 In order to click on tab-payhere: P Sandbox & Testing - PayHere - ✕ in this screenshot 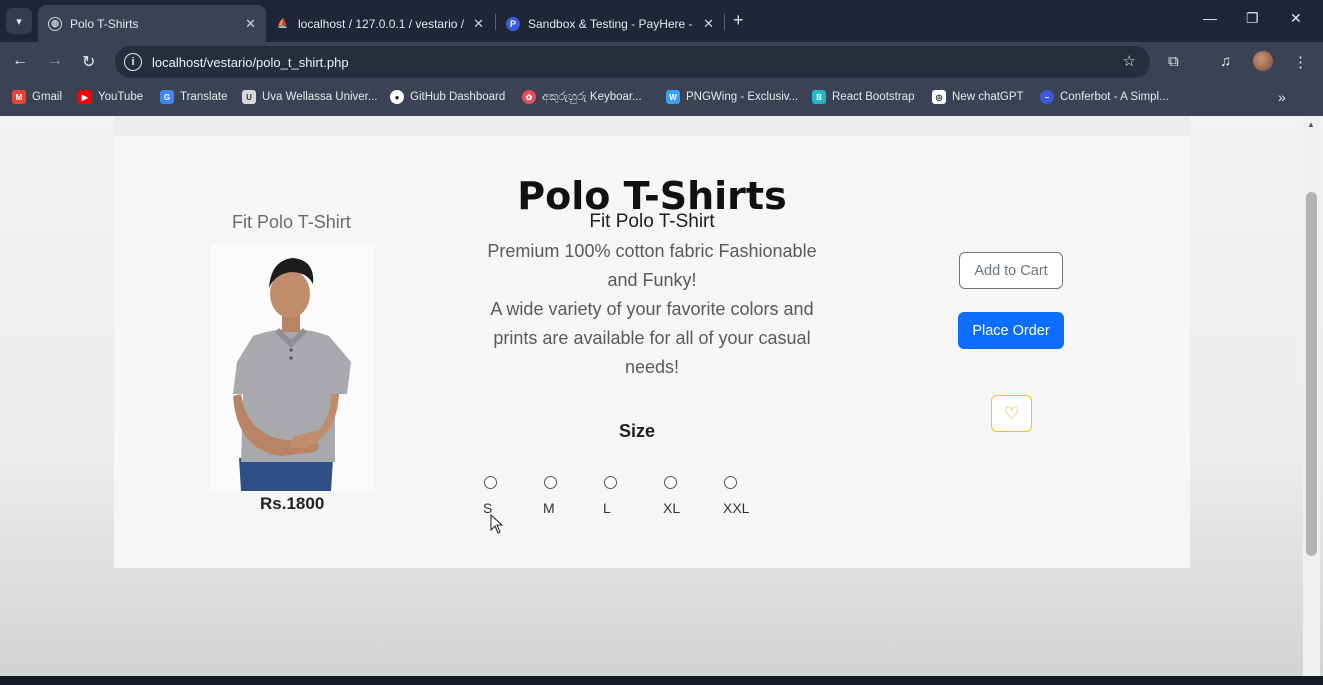, I will do `click(610, 23)`.